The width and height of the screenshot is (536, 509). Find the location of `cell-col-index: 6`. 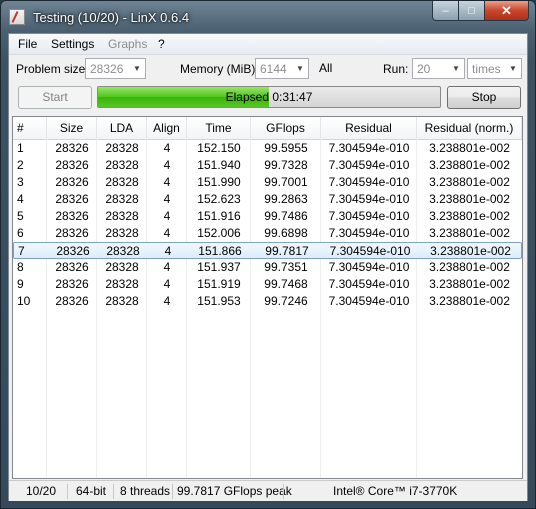

cell-col-index: 6 is located at coordinates (20, 233).